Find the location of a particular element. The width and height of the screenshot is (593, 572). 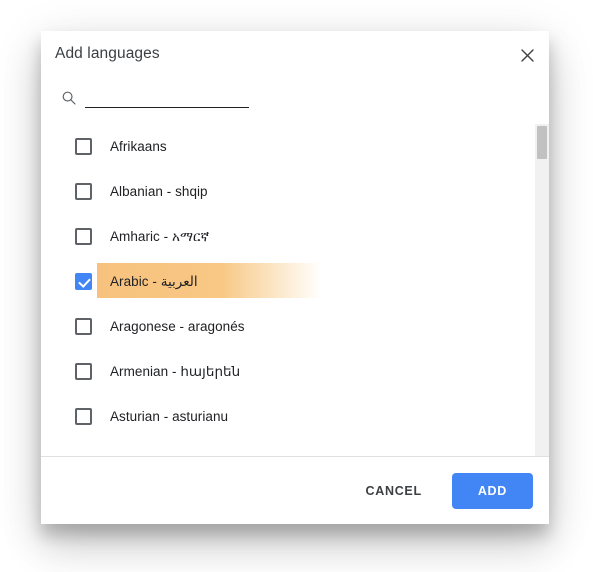

language-list-item: Aragonese - aragonés is located at coordinates (295, 326).